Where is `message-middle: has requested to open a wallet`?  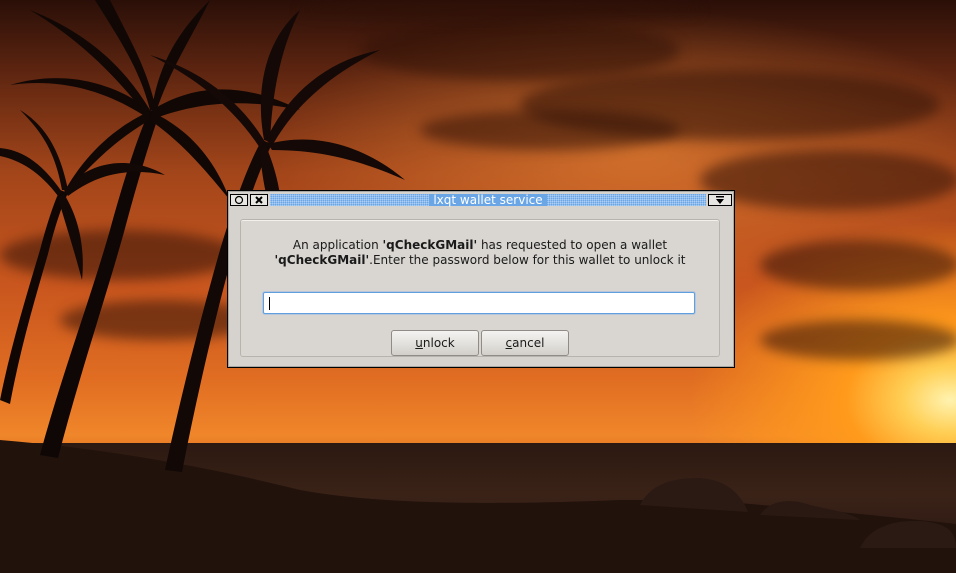 message-middle: has requested to open a wallet is located at coordinates (572, 245).